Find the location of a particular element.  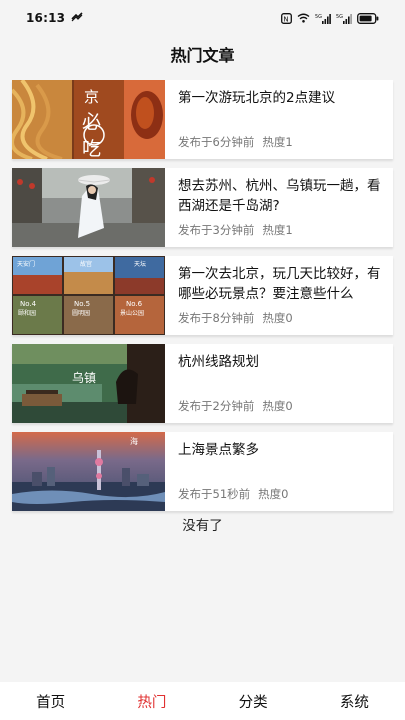

svg-text: 吃 is located at coordinates (91, 148).